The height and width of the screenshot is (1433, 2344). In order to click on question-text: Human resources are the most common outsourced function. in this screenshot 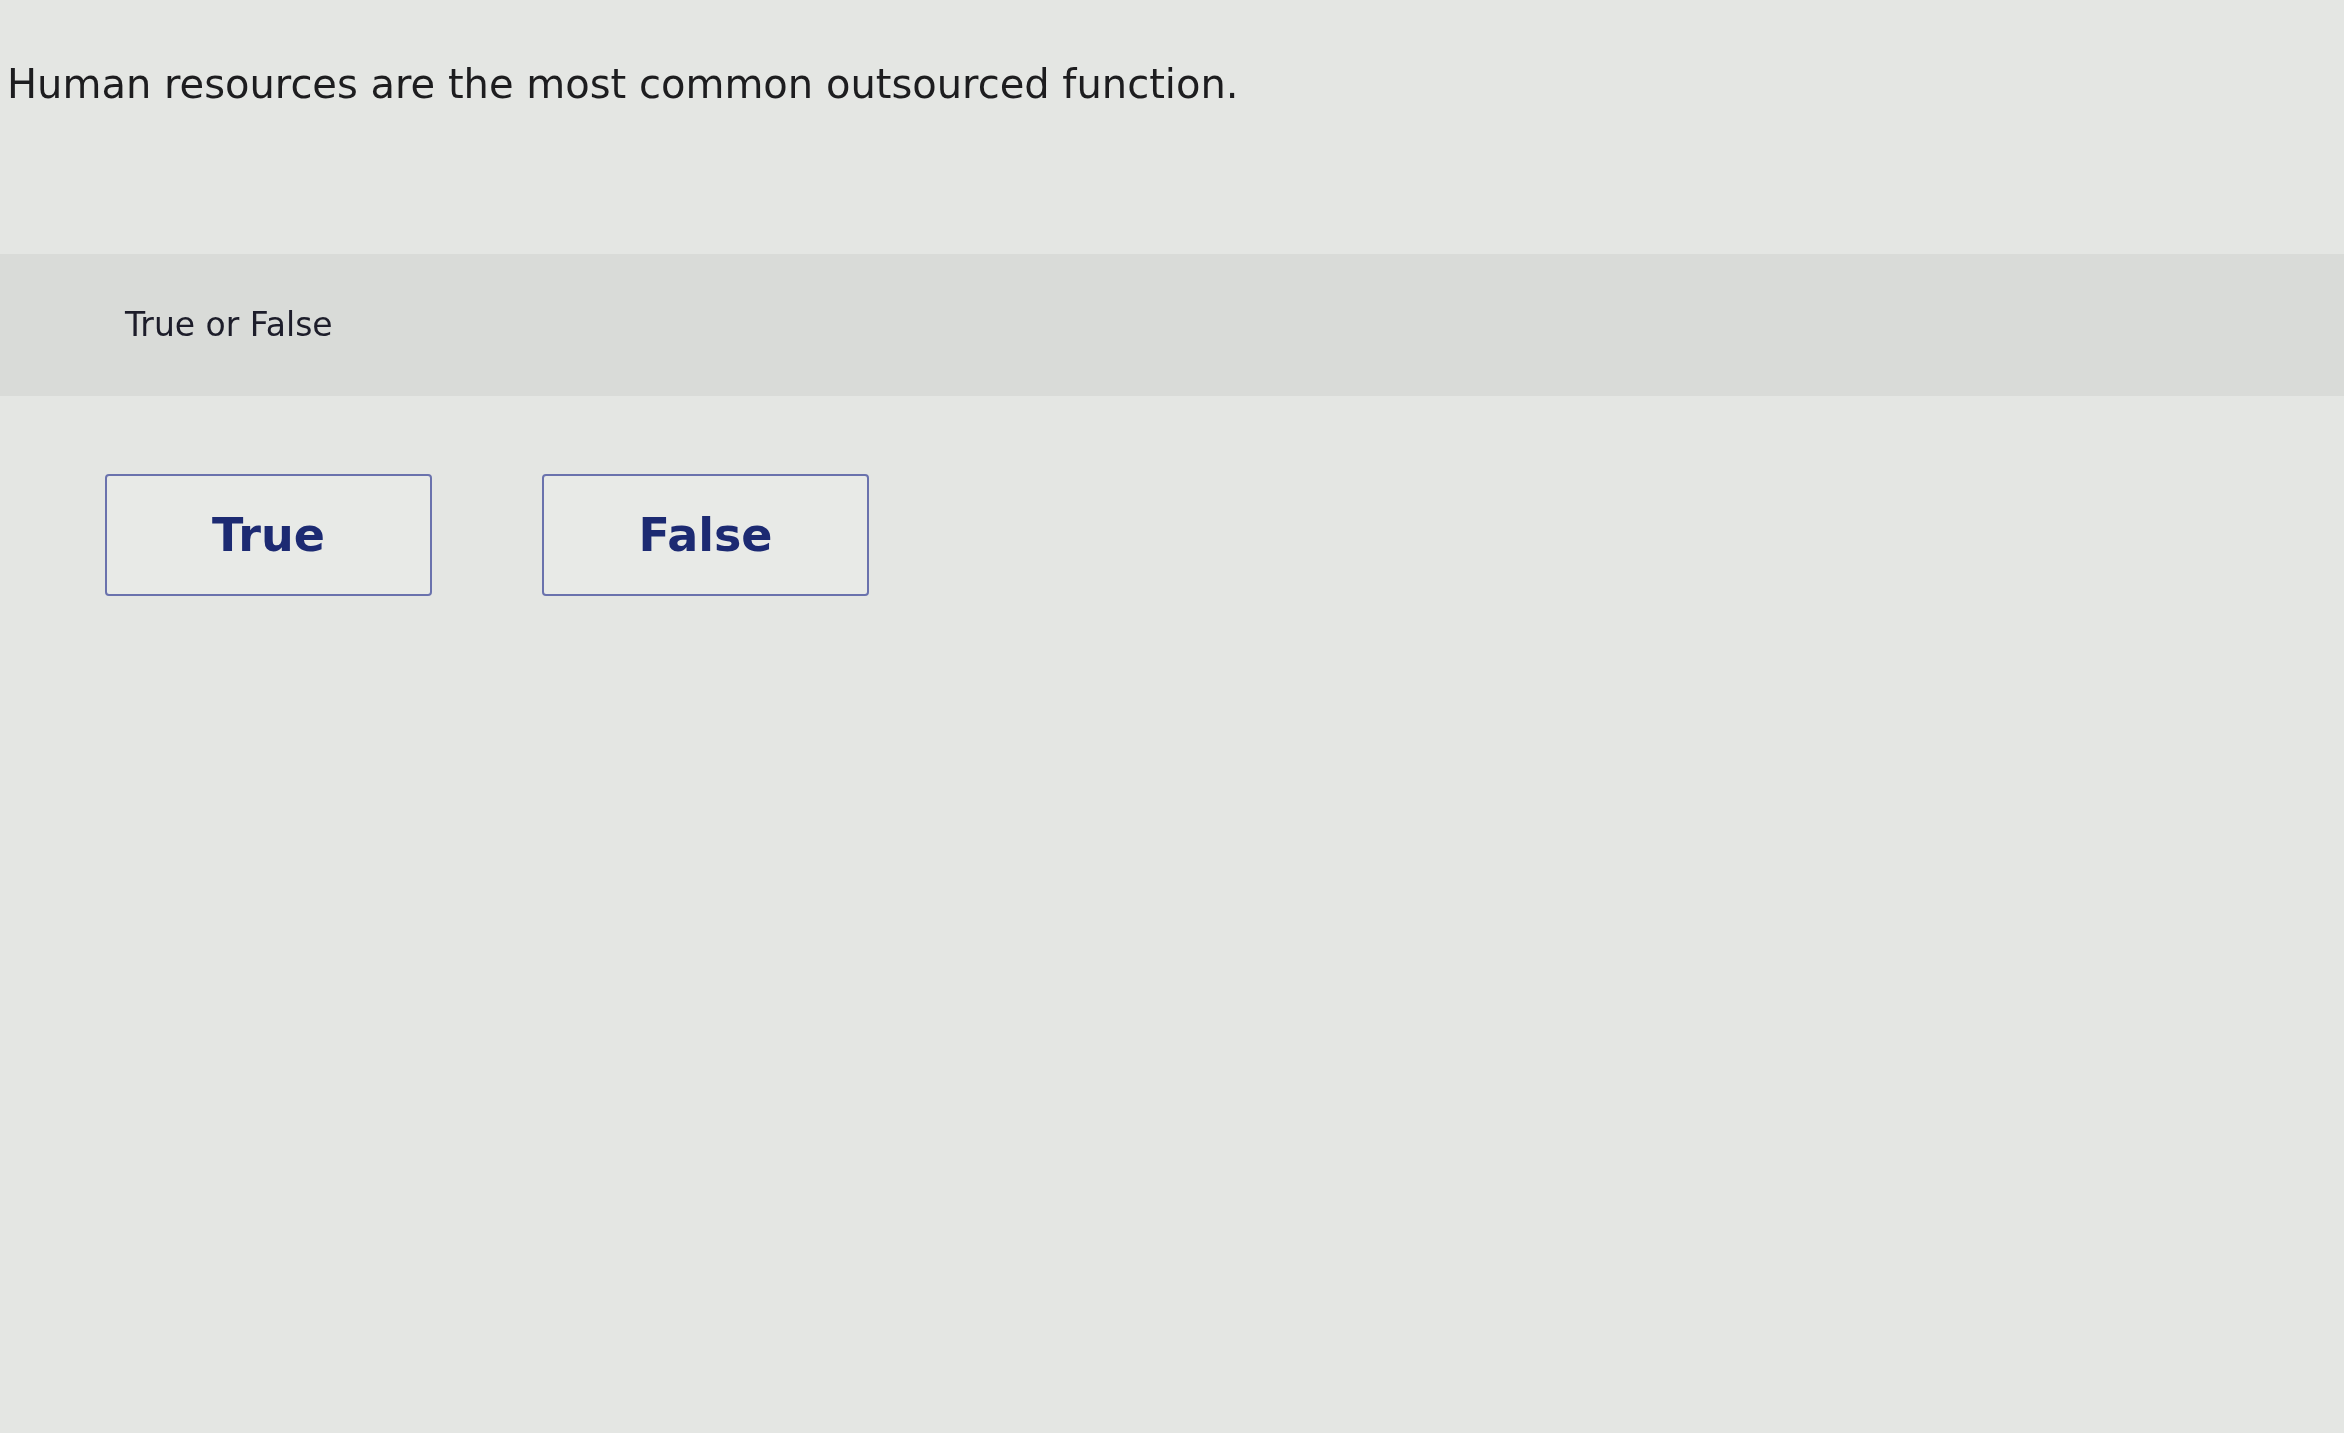, I will do `click(622, 84)`.